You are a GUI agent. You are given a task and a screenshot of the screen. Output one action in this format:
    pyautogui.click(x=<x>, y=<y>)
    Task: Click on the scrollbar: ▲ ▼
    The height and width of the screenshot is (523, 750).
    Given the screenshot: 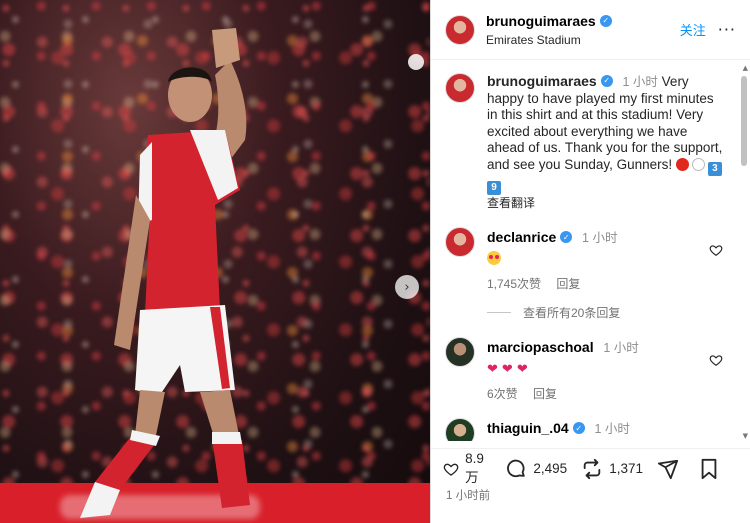 What is the action you would take?
    pyautogui.click(x=744, y=252)
    